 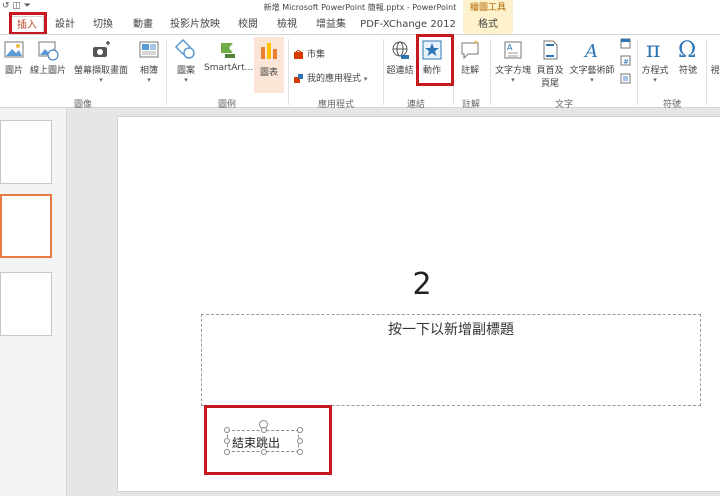 What do you see at coordinates (14, 49) in the screenshot?
I see `picture-icon` at bounding box center [14, 49].